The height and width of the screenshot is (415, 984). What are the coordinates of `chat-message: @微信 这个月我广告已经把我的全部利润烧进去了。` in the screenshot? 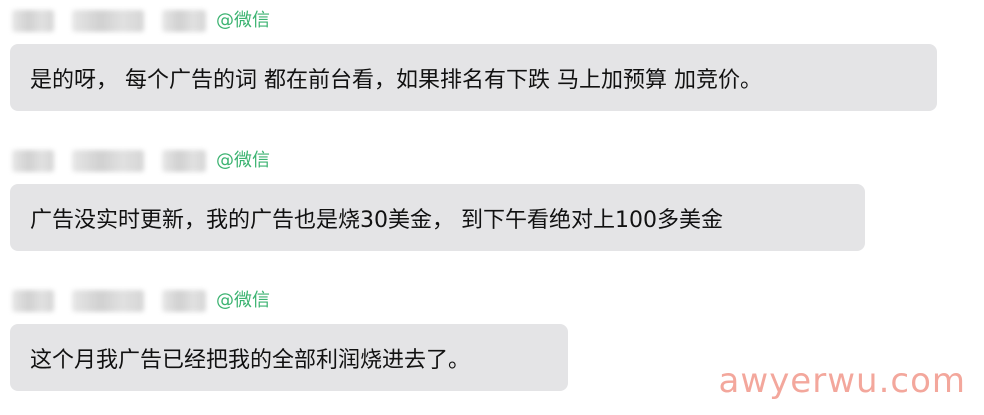 It's located at (289, 338).